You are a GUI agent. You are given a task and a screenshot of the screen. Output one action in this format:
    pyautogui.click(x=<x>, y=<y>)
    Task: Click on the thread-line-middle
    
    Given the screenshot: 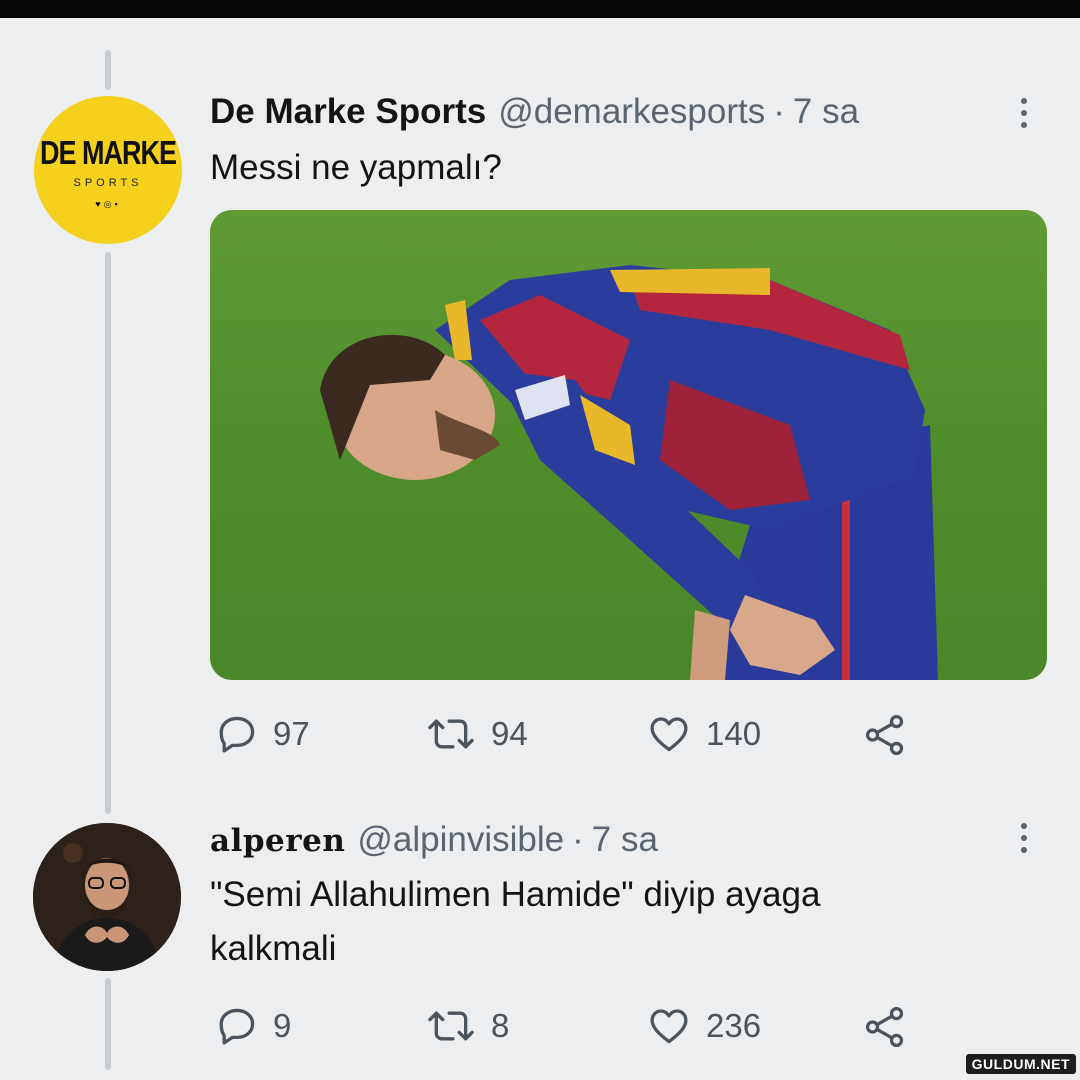 What is the action you would take?
    pyautogui.click(x=108, y=533)
    